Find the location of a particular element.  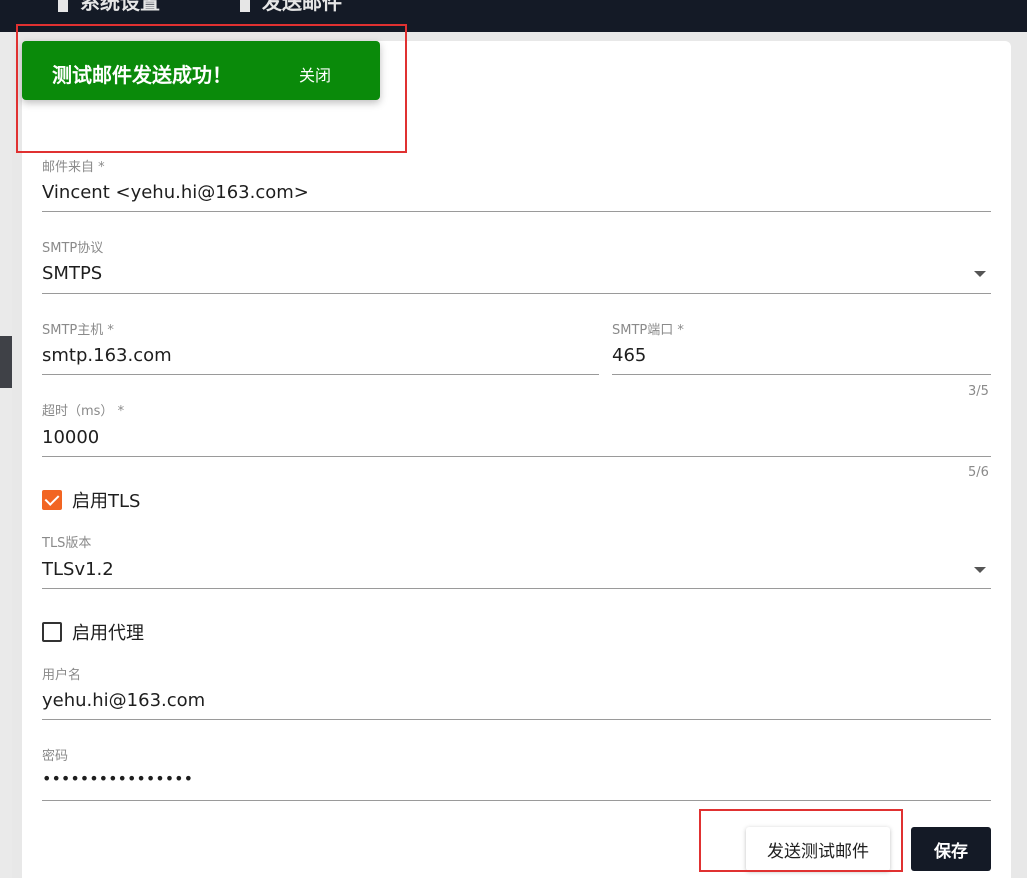

timeout-field: 超时（ms） * 10000 is located at coordinates (516, 428).